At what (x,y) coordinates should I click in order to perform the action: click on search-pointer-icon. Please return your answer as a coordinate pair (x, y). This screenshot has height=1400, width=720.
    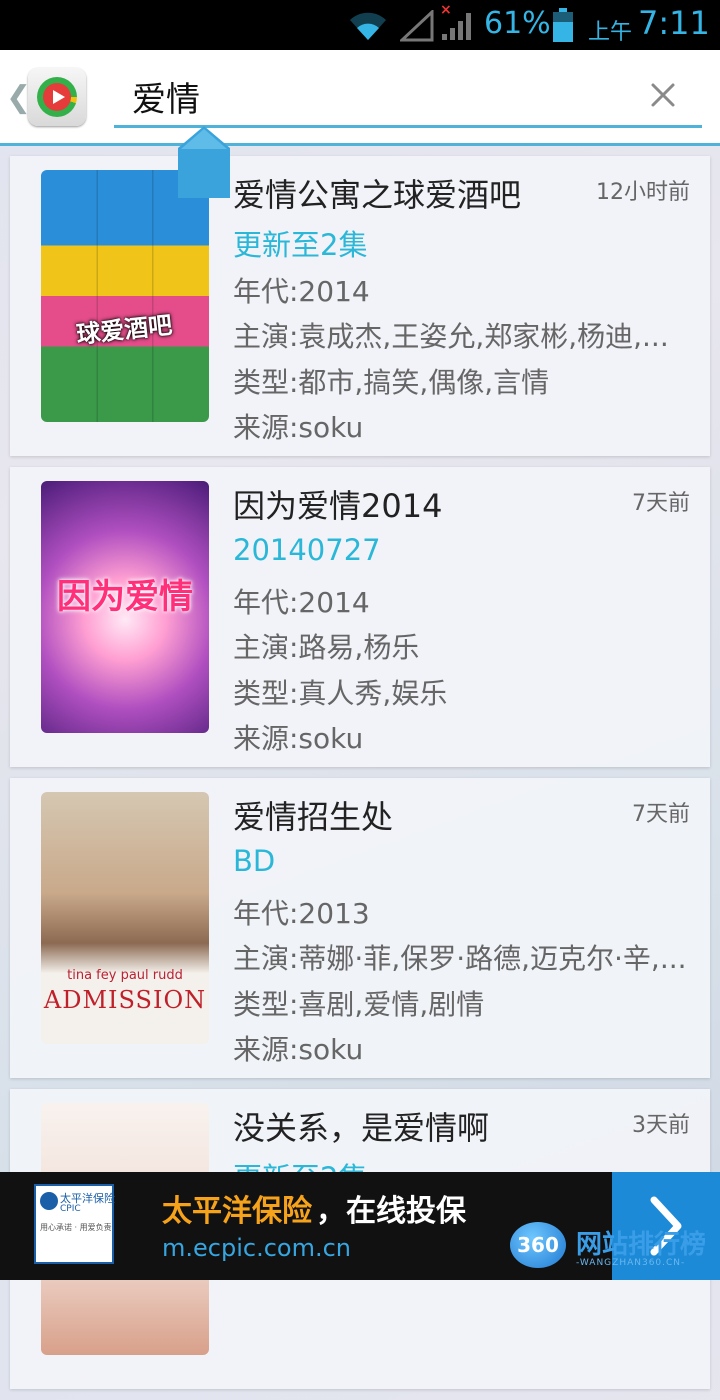
    Looking at the image, I should click on (204, 162).